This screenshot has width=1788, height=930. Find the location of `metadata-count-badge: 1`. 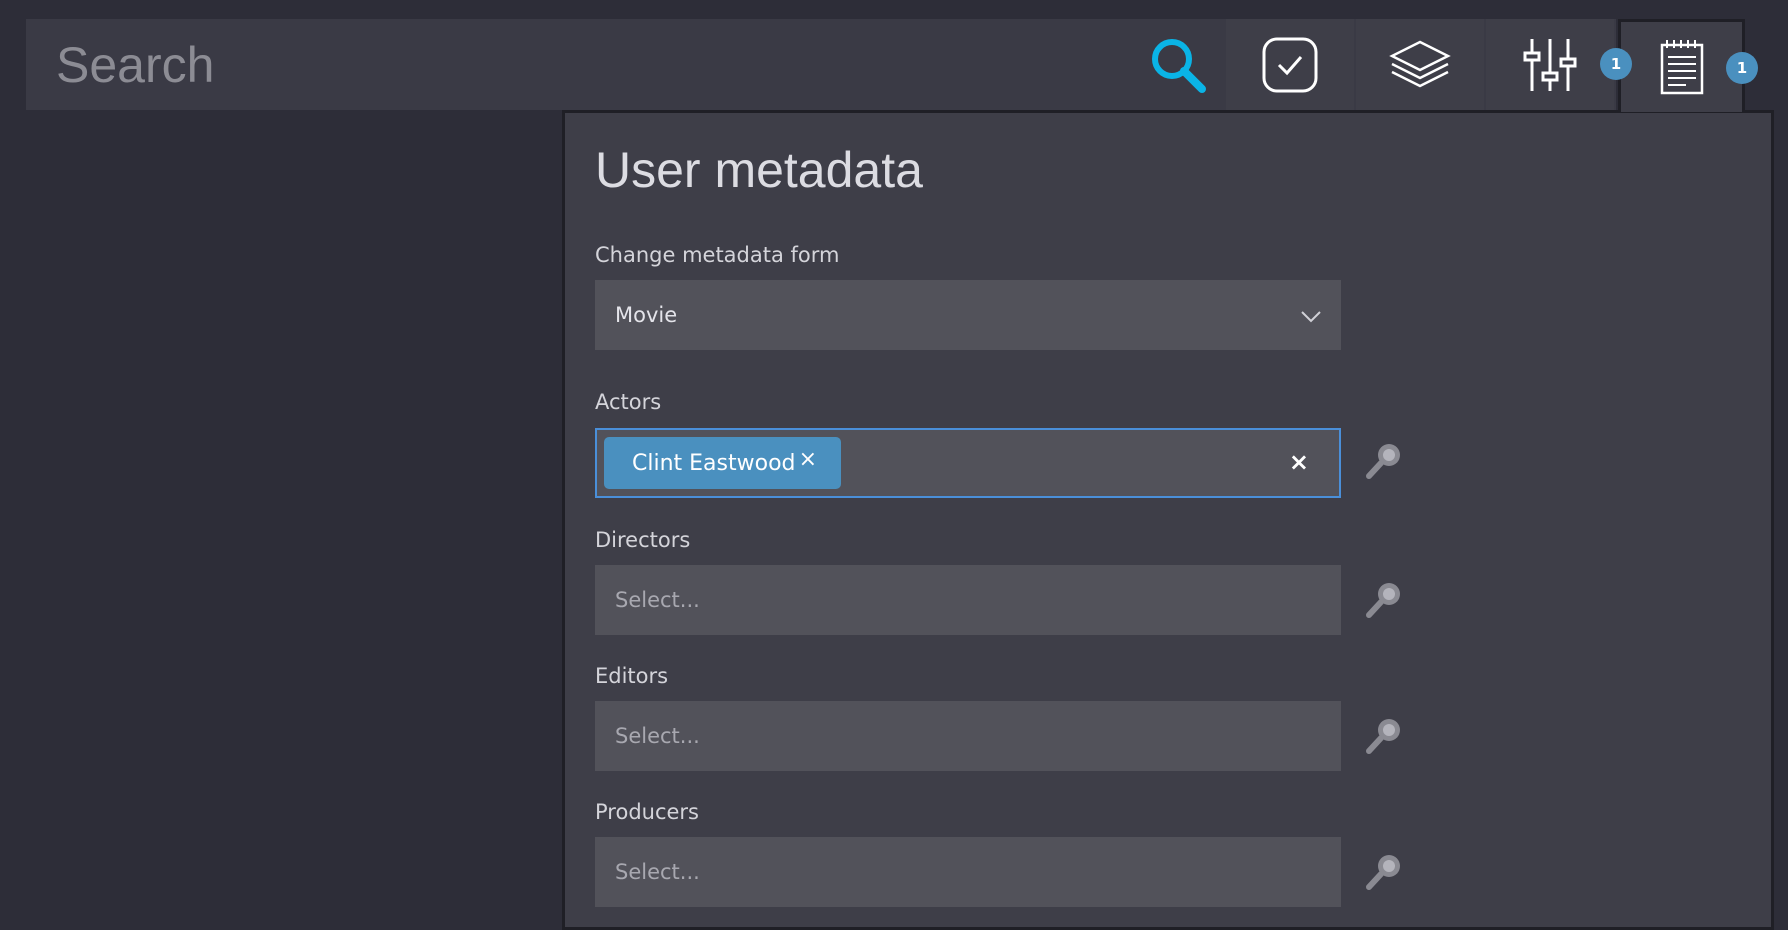

metadata-count-badge: 1 is located at coordinates (1742, 68).